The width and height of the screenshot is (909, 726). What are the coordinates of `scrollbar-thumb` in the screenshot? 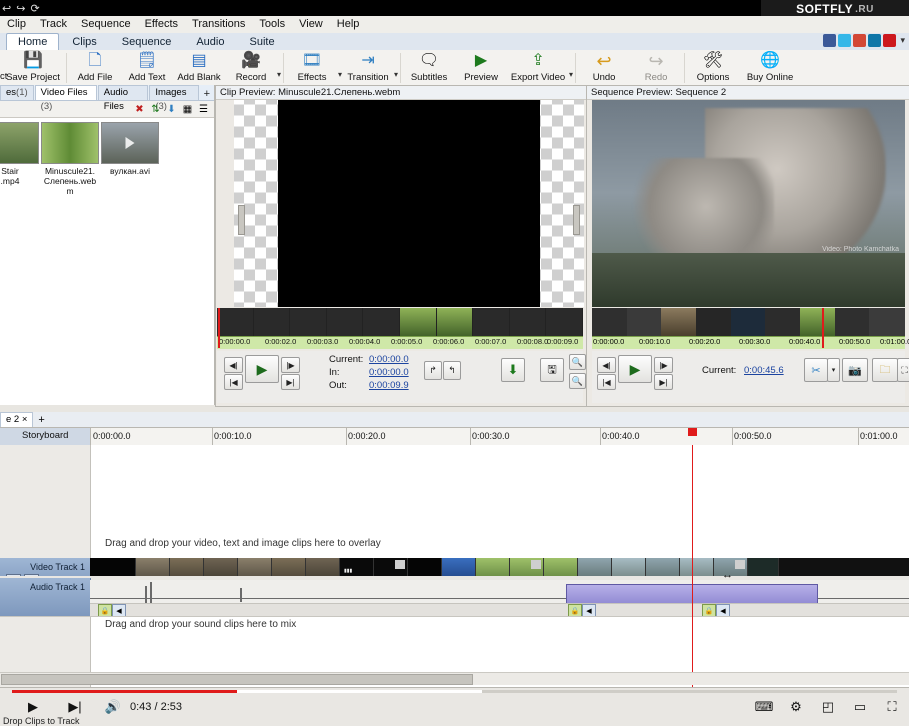 It's located at (237, 679).